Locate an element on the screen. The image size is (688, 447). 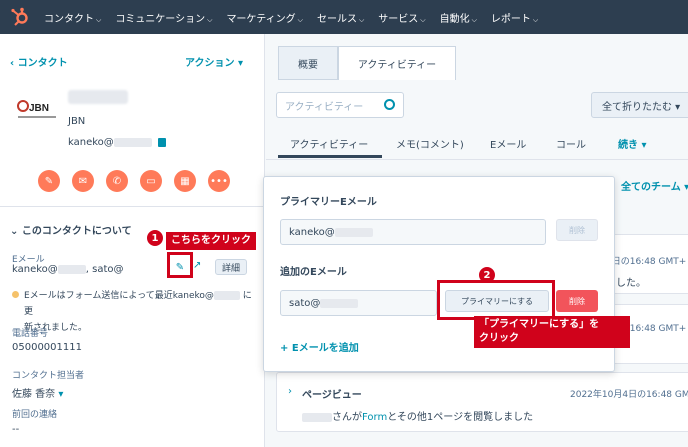
step-badge-1: 1 is located at coordinates (155, 238).